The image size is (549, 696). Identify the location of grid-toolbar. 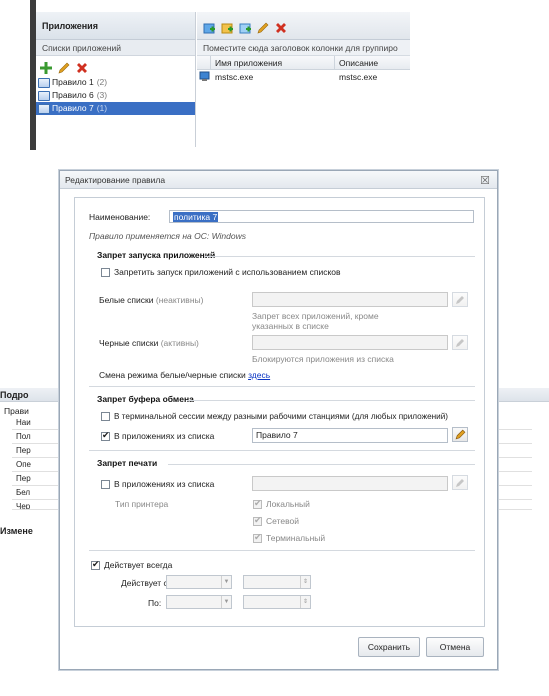
(303, 26).